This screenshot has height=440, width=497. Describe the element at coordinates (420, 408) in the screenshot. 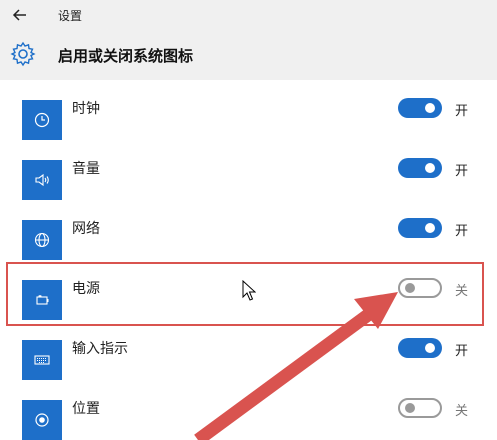

I see `location-toggle` at that location.